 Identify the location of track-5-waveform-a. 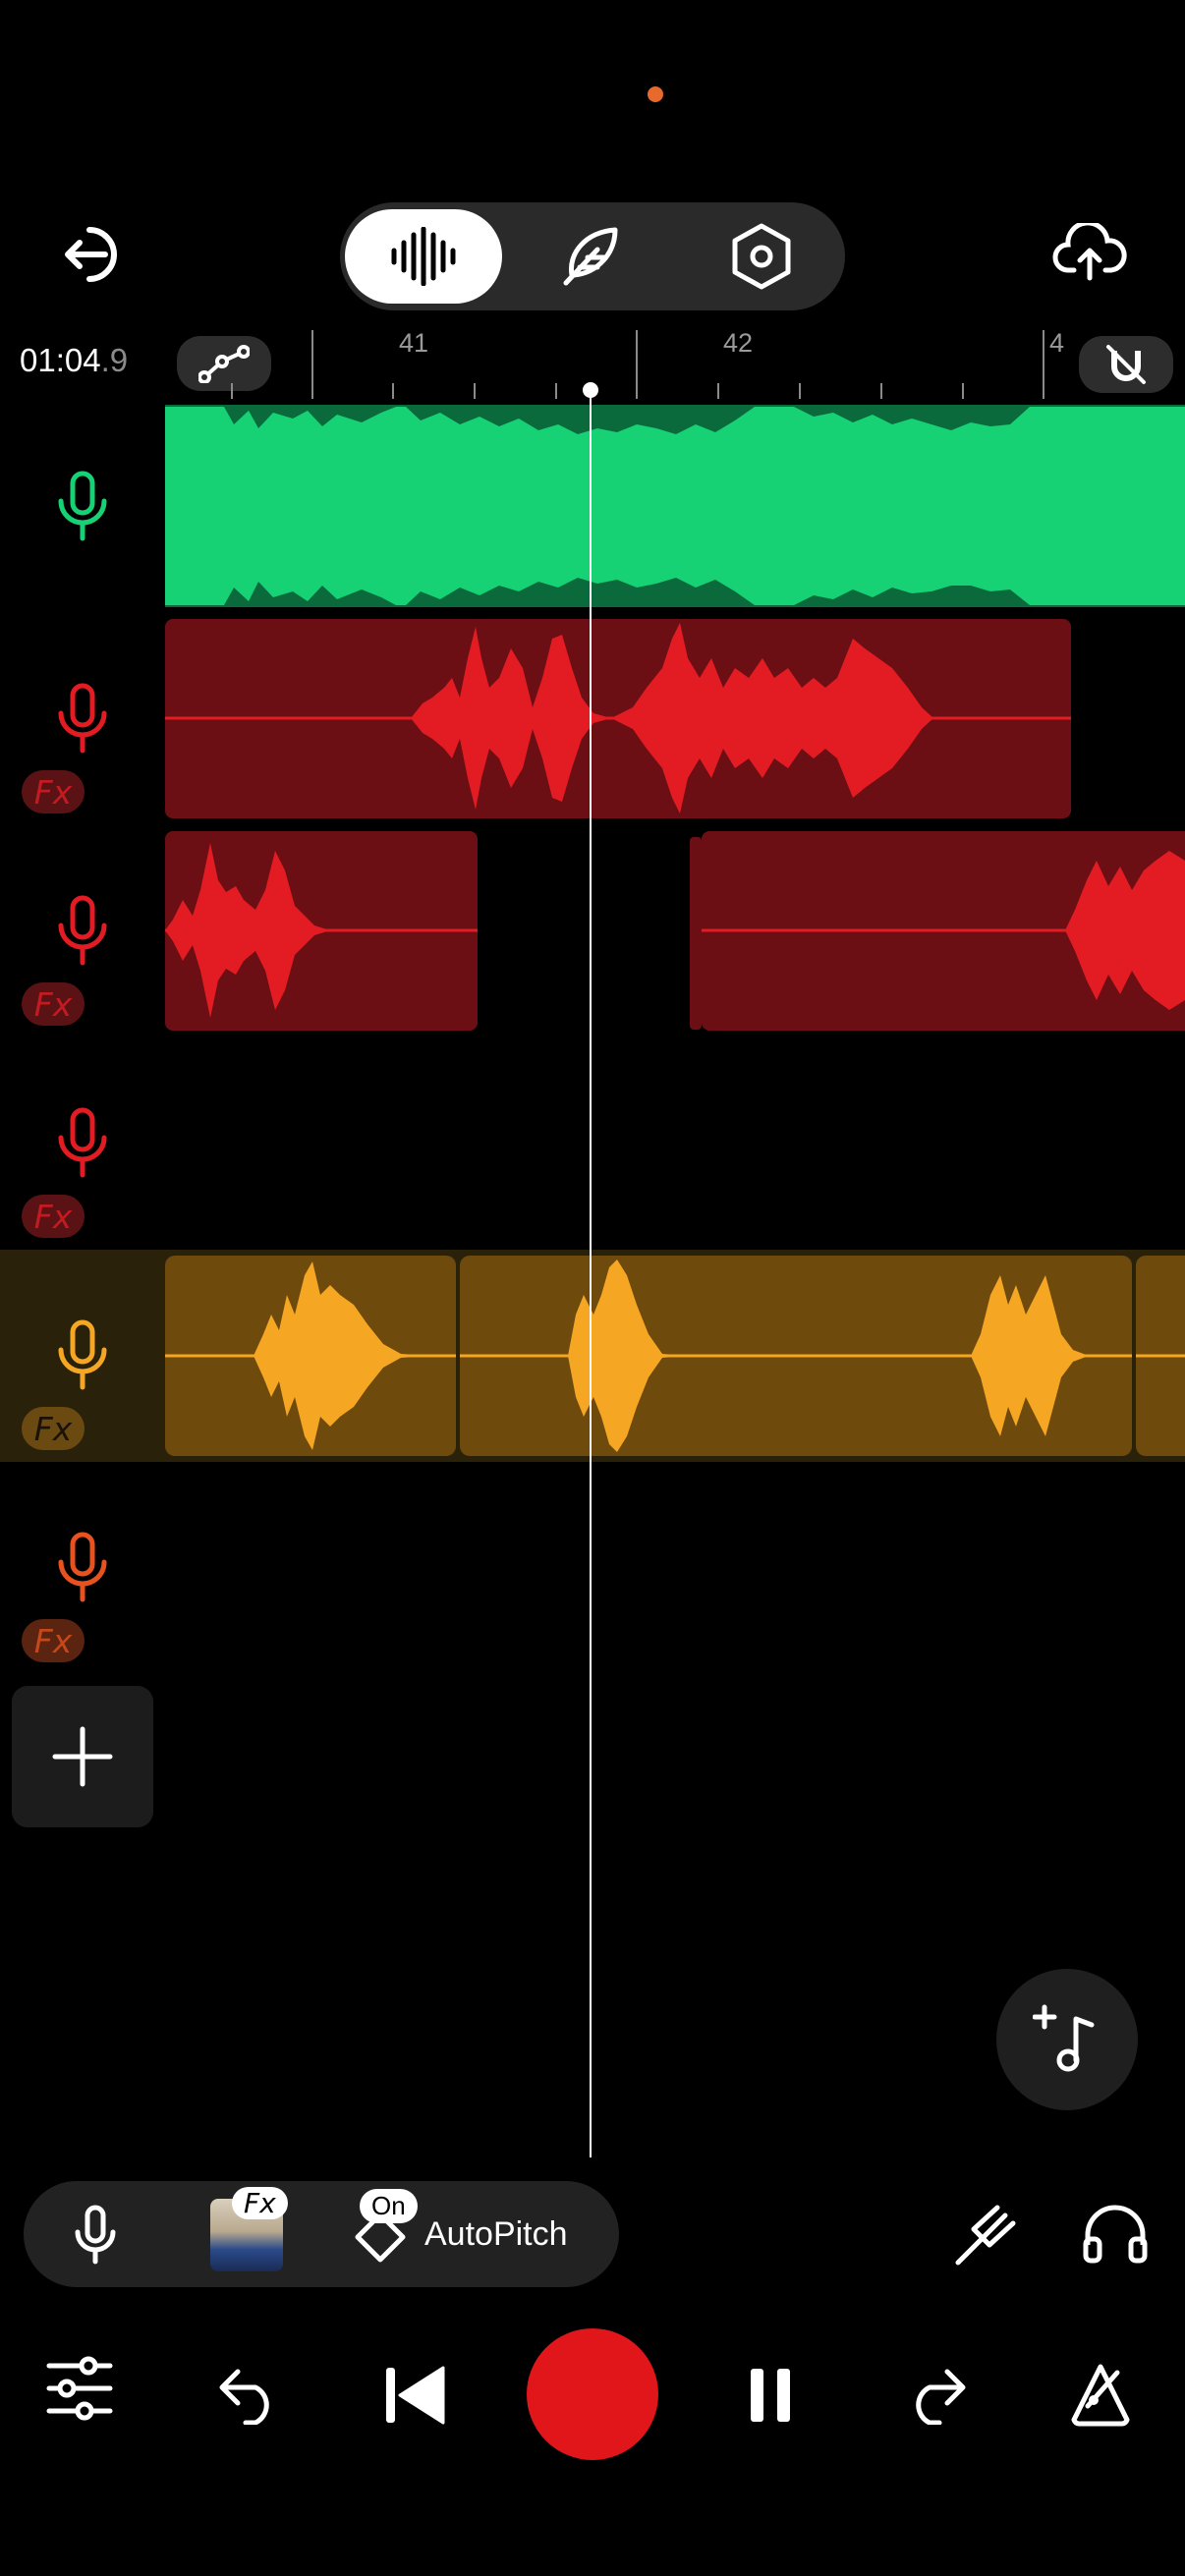
(311, 1355).